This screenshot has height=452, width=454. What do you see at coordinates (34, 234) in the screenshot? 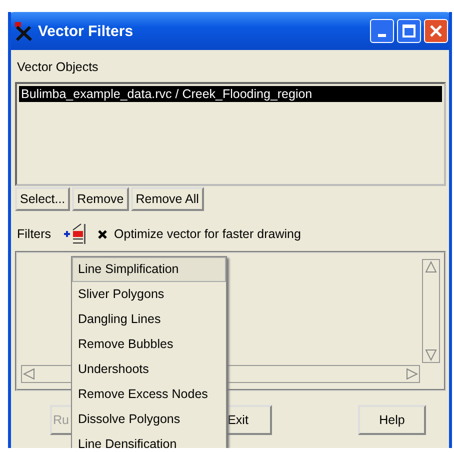
I see `filters-label: Filters` at bounding box center [34, 234].